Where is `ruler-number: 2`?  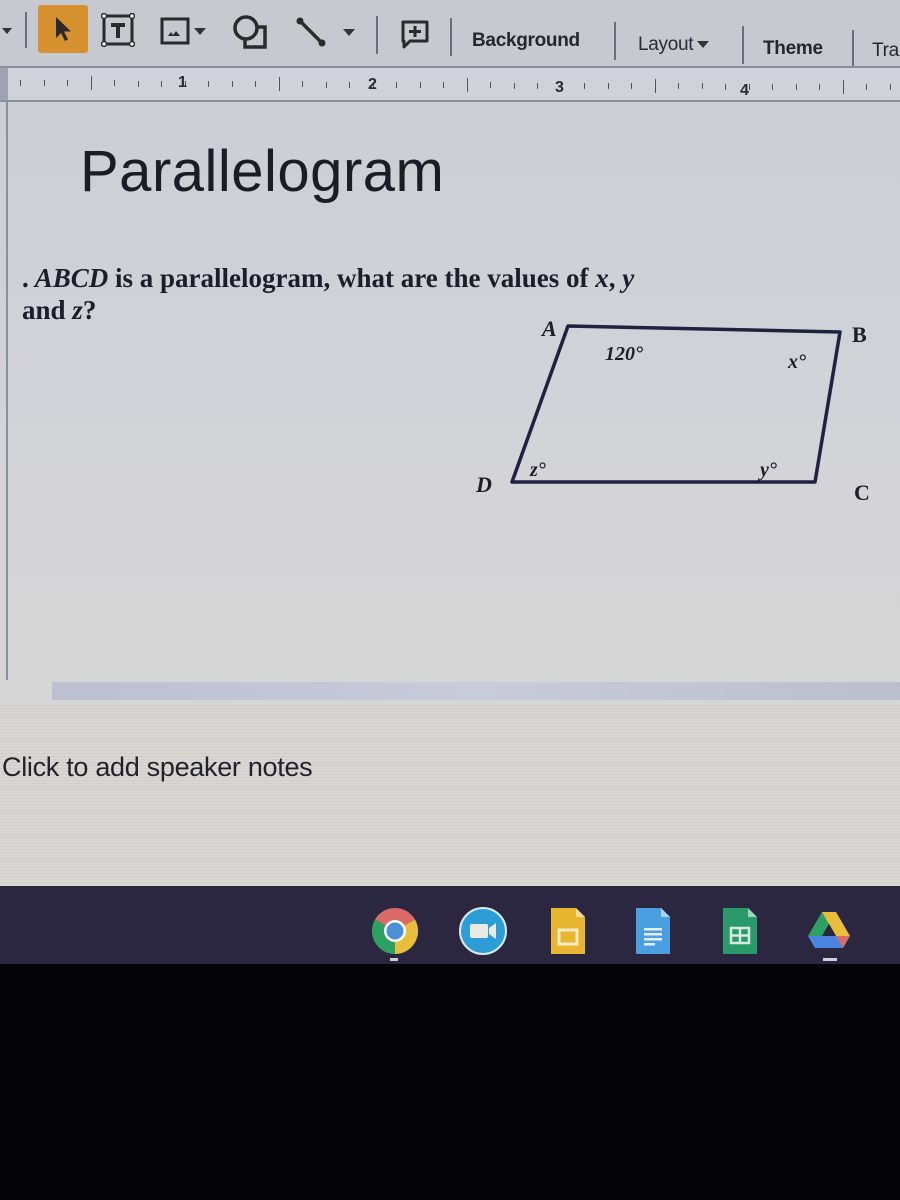
ruler-number: 2 is located at coordinates (372, 84).